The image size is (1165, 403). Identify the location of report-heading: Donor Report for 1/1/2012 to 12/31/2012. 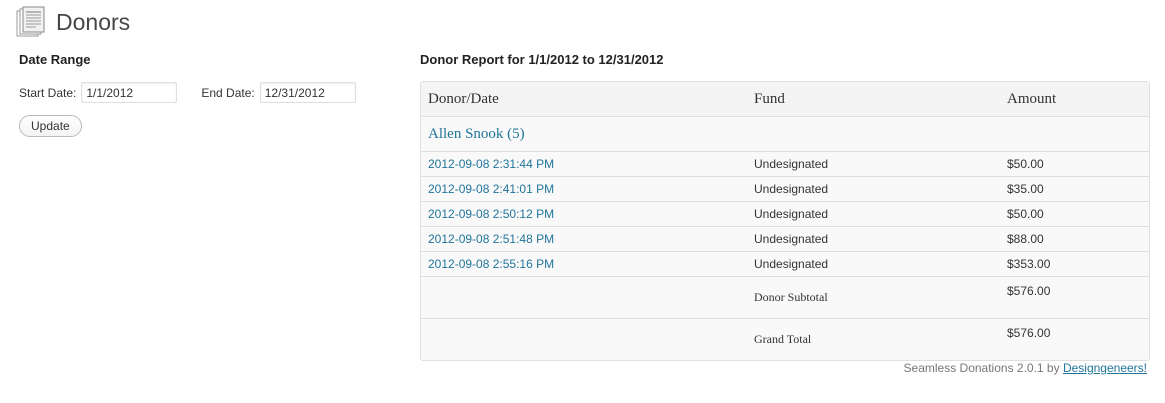
(542, 59).